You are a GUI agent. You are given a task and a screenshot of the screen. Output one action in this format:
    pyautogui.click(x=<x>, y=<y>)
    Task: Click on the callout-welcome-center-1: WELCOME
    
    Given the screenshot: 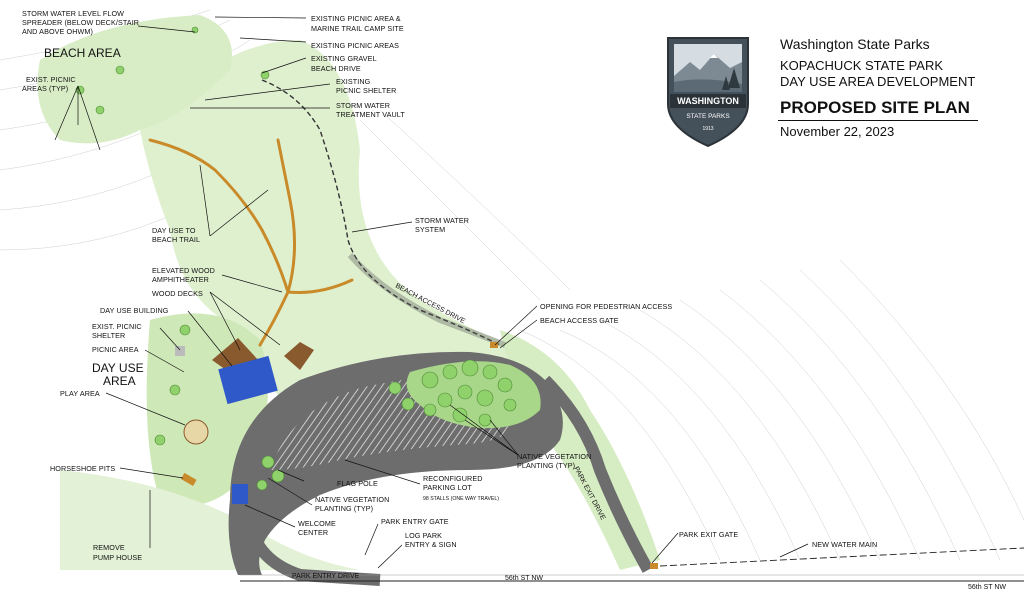 What is the action you would take?
    pyautogui.click(x=317, y=523)
    